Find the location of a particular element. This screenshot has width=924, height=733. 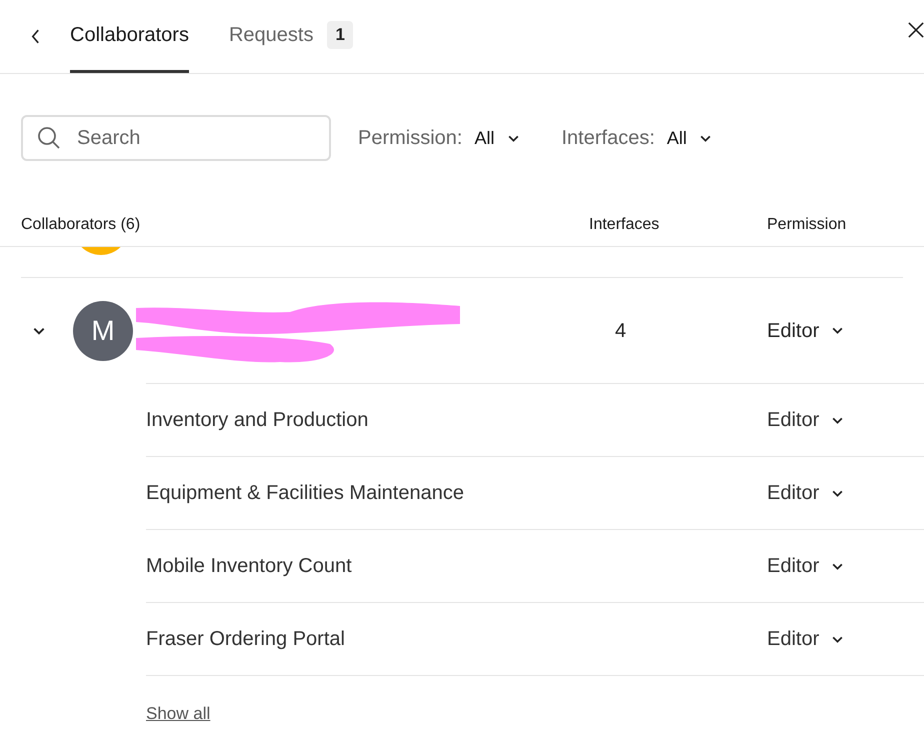

search-icon is located at coordinates (49, 138).